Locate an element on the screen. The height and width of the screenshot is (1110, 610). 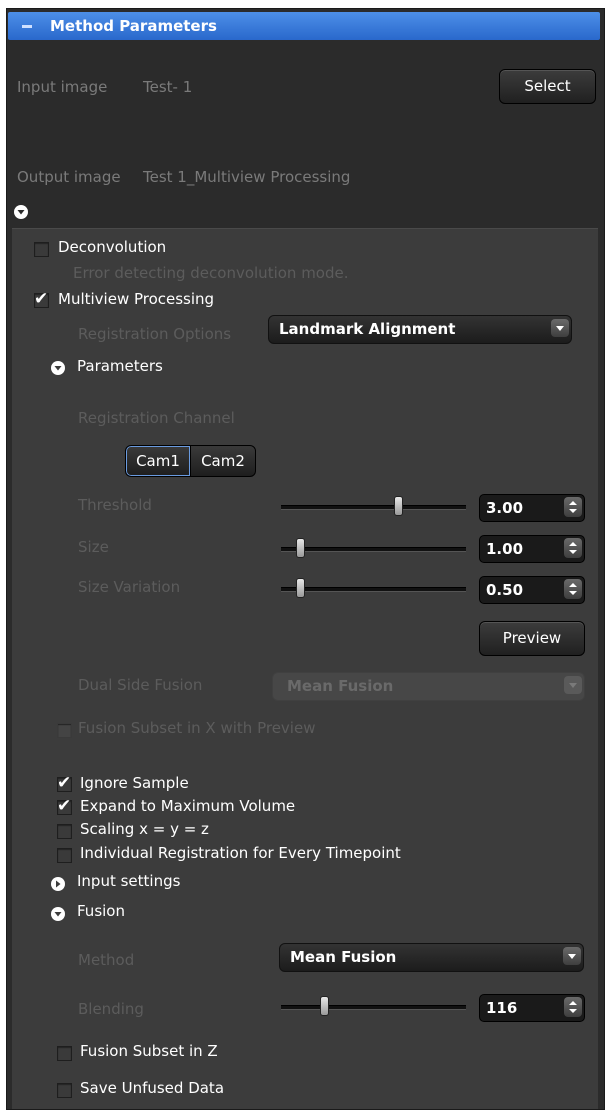
input-image-value: Test- 1 is located at coordinates (168, 87).